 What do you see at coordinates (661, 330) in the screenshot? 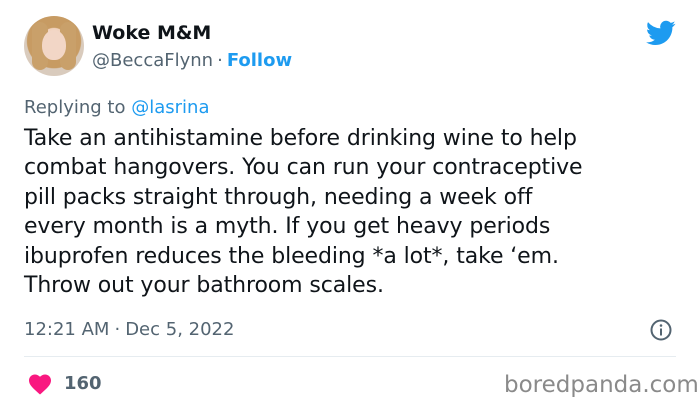
I see `info-icon` at bounding box center [661, 330].